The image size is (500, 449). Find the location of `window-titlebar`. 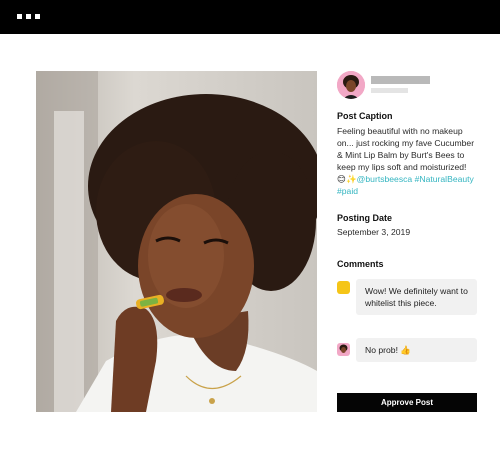

window-titlebar is located at coordinates (250, 17).